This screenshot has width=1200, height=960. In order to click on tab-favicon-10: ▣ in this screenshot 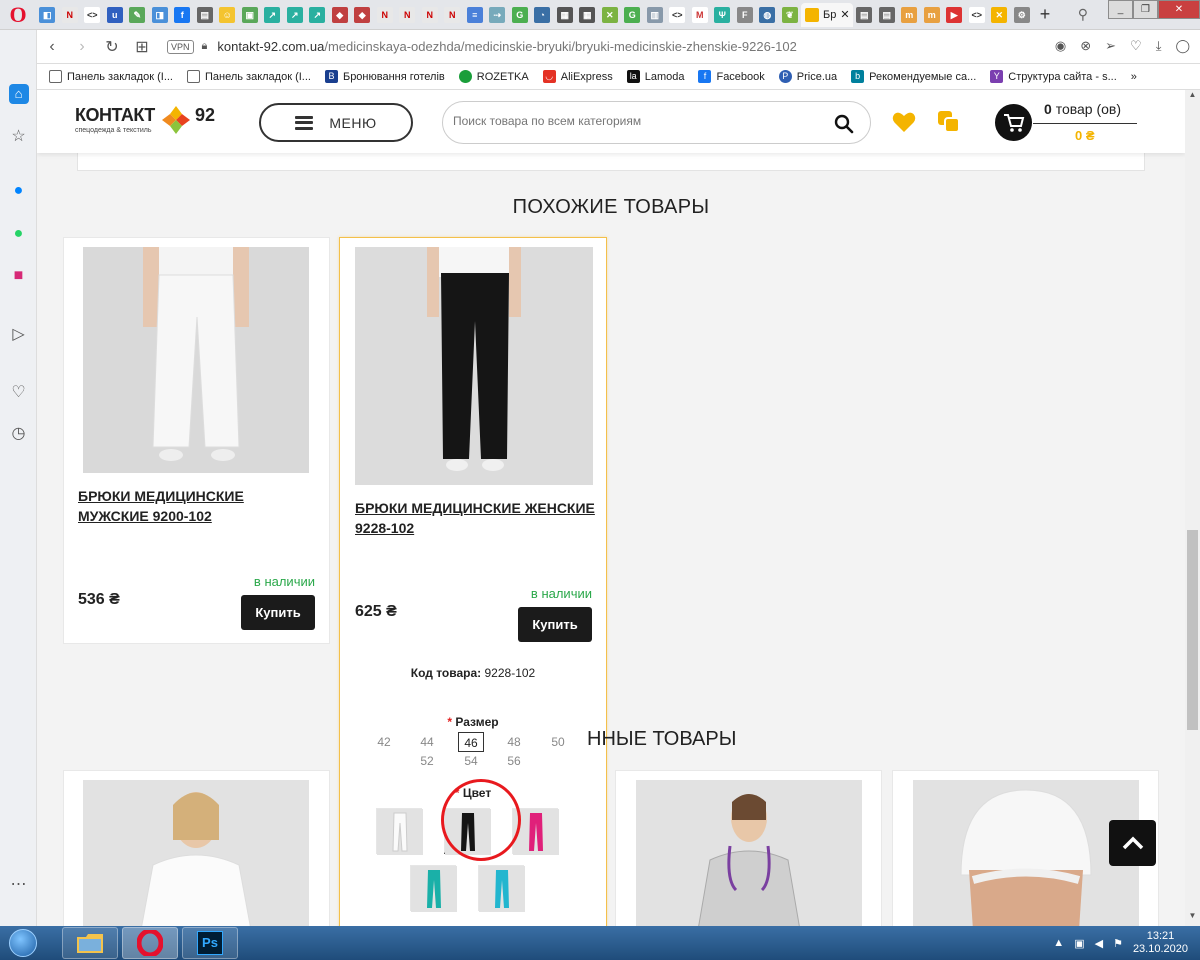, I will do `click(250, 15)`.